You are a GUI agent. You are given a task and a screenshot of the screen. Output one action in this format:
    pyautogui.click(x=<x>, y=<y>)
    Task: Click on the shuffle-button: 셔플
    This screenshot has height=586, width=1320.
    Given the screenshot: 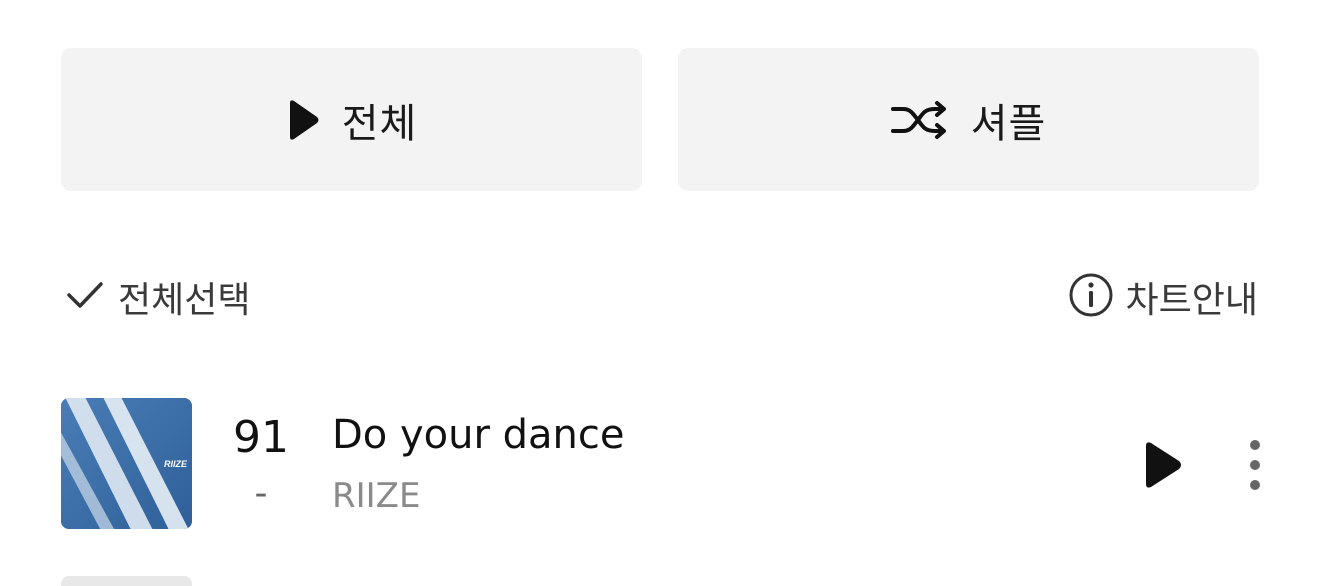 What is the action you would take?
    pyautogui.click(x=968, y=119)
    